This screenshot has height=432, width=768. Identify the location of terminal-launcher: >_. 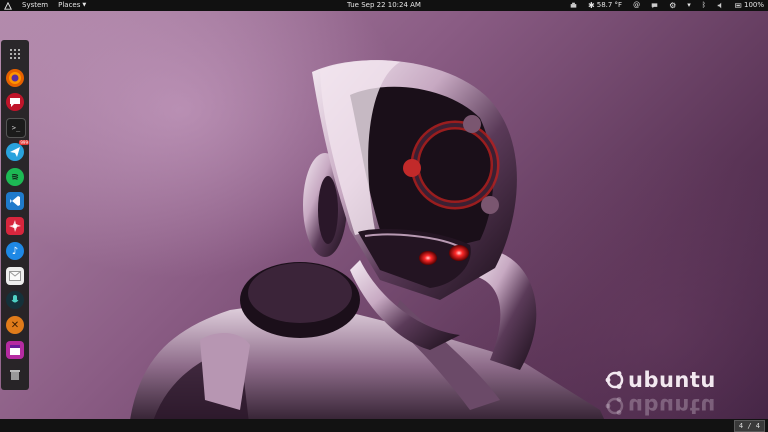
(16, 128).